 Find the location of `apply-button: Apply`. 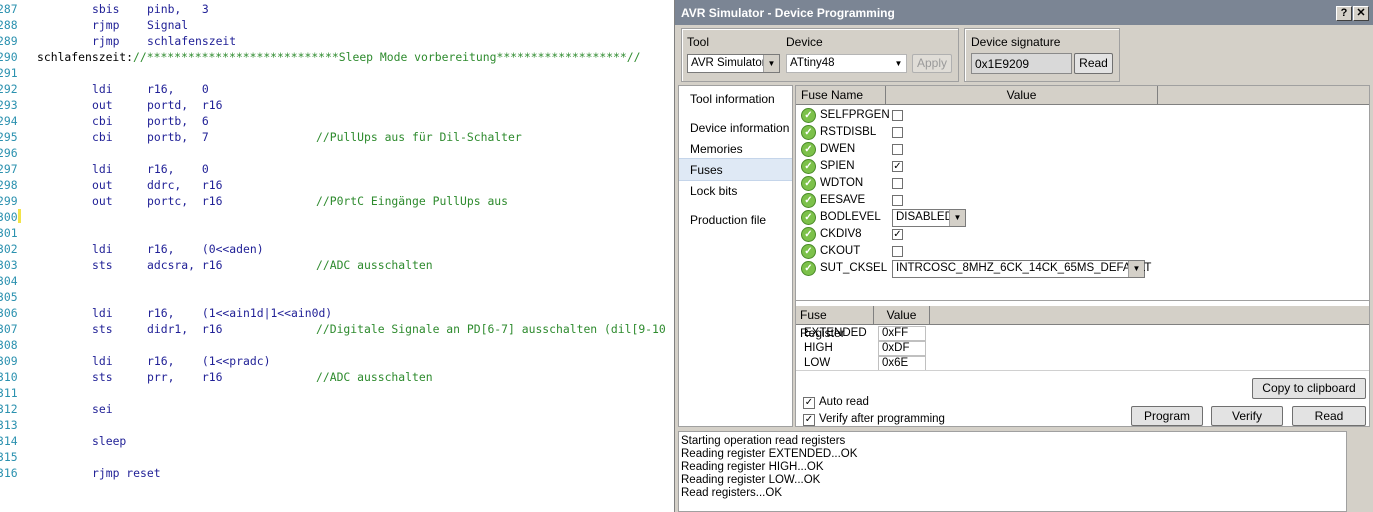

apply-button: Apply is located at coordinates (932, 63).